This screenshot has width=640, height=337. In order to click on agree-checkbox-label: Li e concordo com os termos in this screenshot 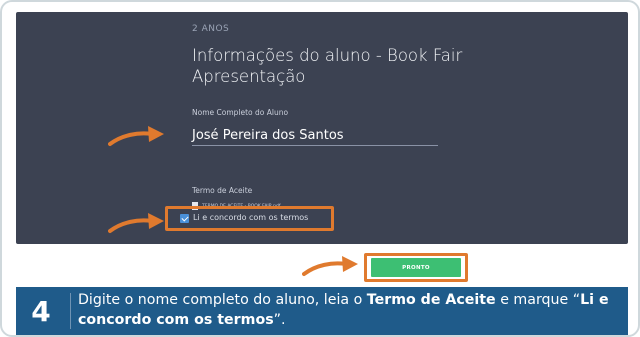, I will do `click(250, 217)`.